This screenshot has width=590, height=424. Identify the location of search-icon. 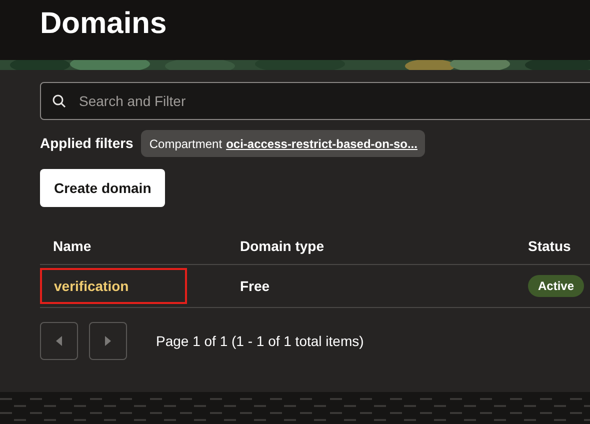
(59, 101).